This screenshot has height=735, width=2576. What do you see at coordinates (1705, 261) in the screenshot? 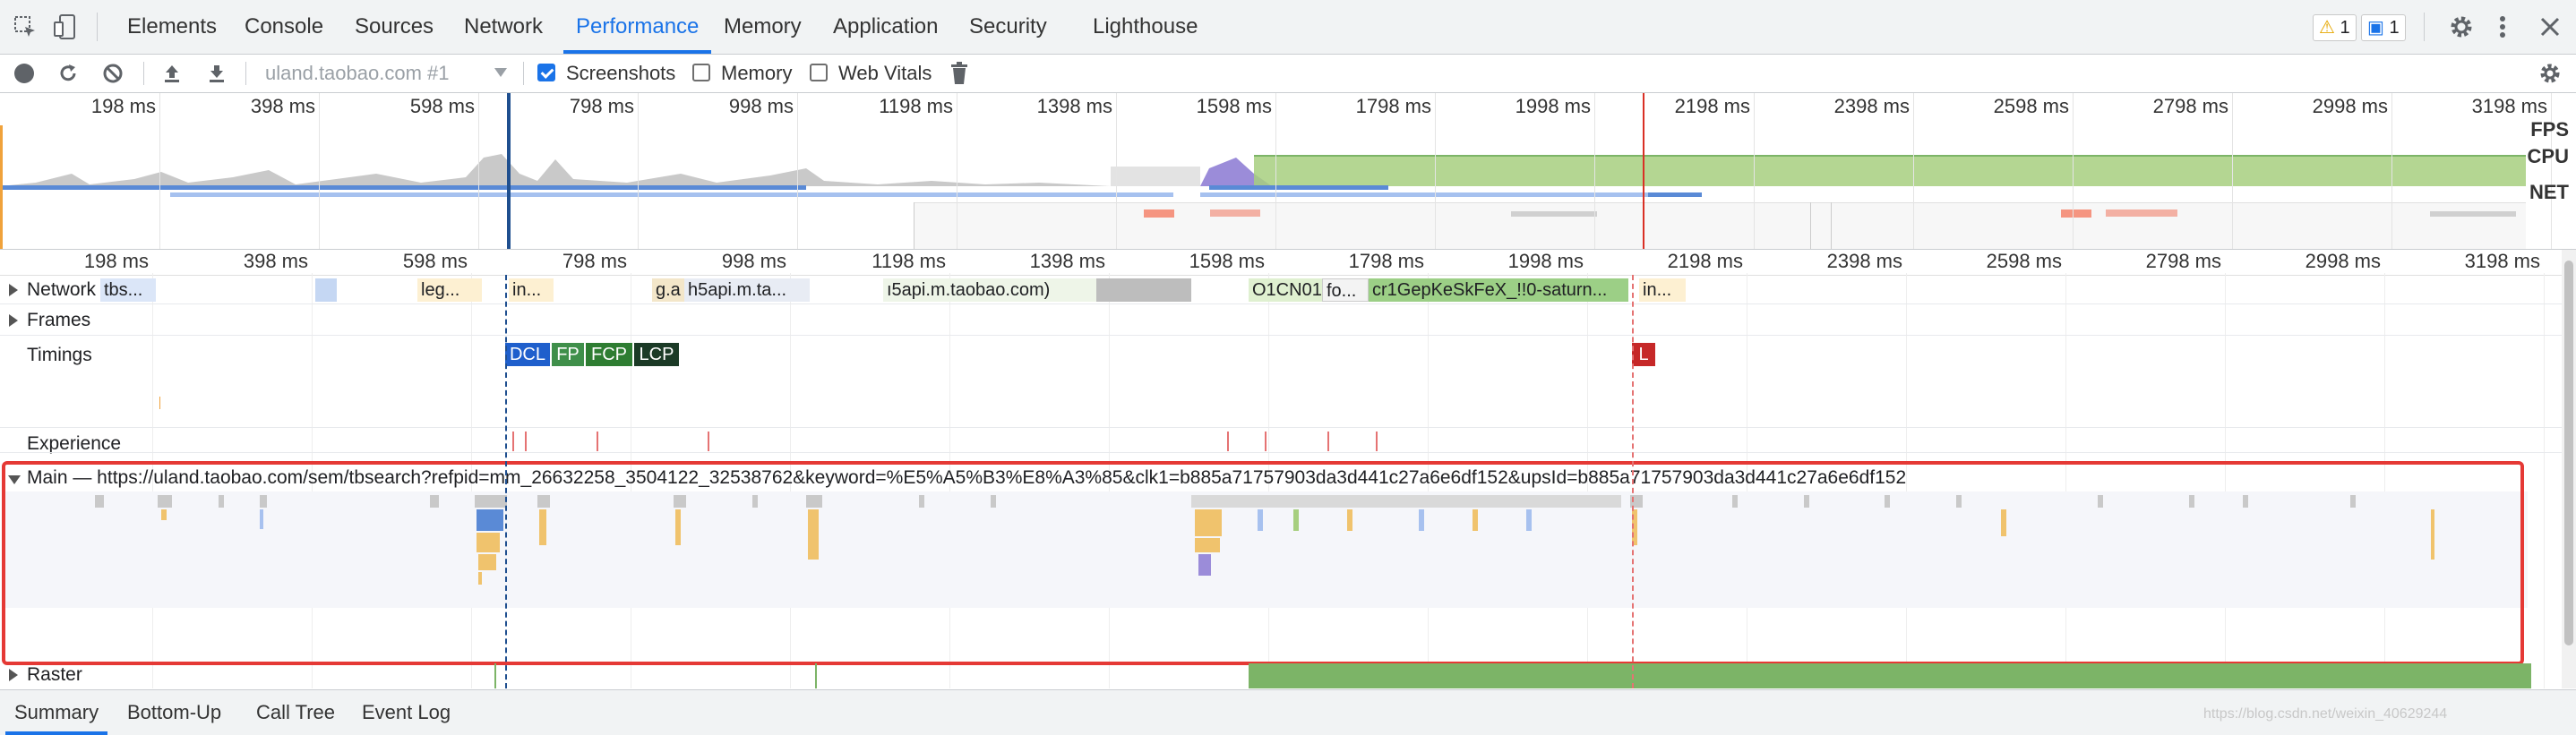
I see `ruler-tick-label: 2198 ms` at bounding box center [1705, 261].